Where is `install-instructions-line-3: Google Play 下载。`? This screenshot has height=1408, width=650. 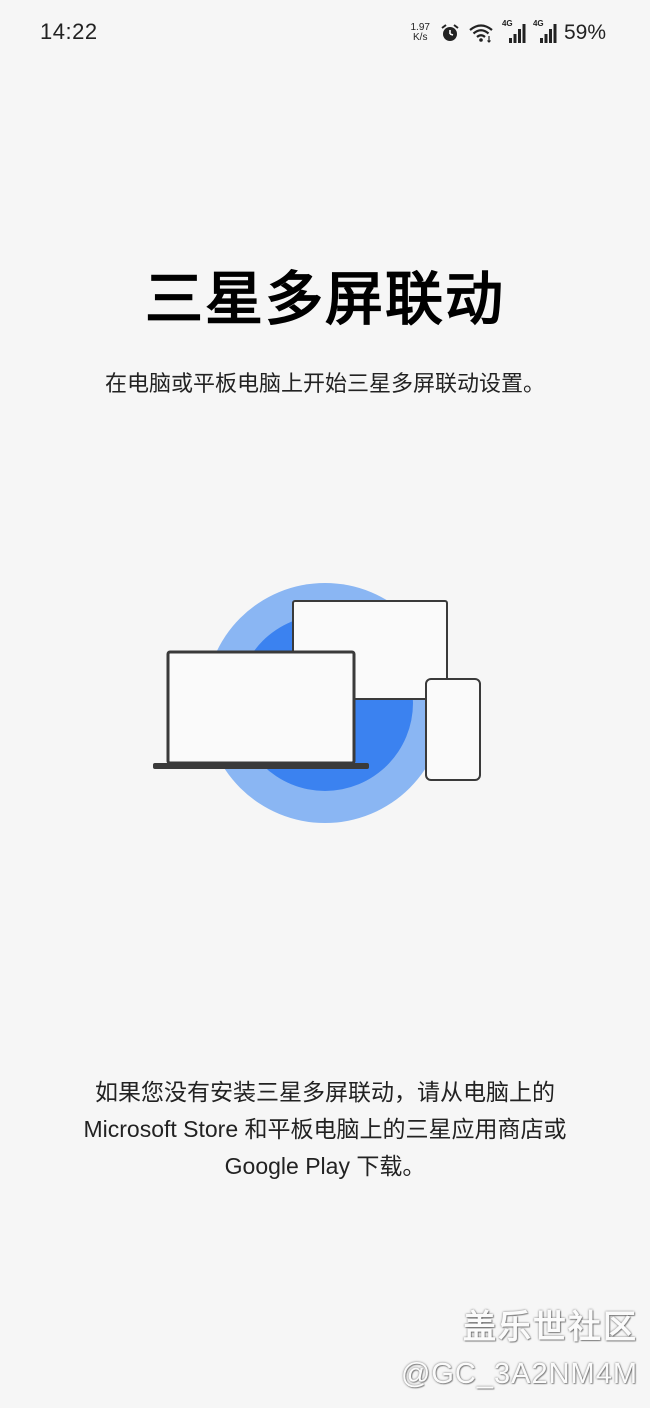
install-instructions-line-3: Google Play 下载。 is located at coordinates (325, 1166).